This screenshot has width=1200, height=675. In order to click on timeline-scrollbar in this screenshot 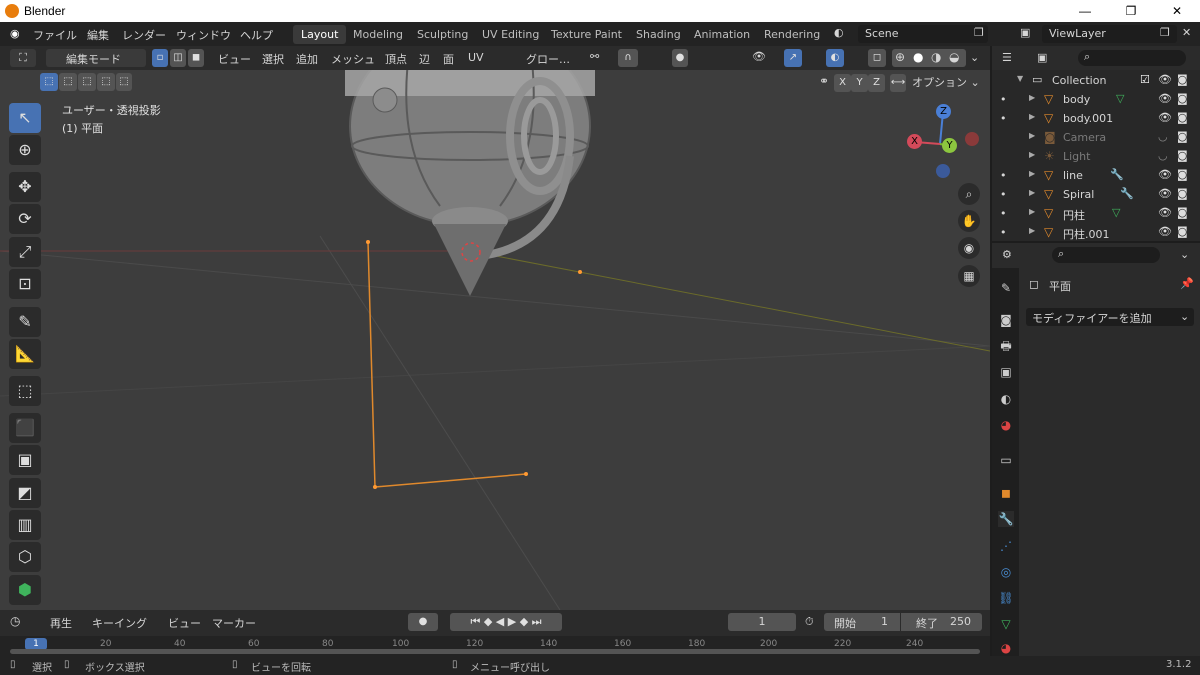, I will do `click(495, 651)`.